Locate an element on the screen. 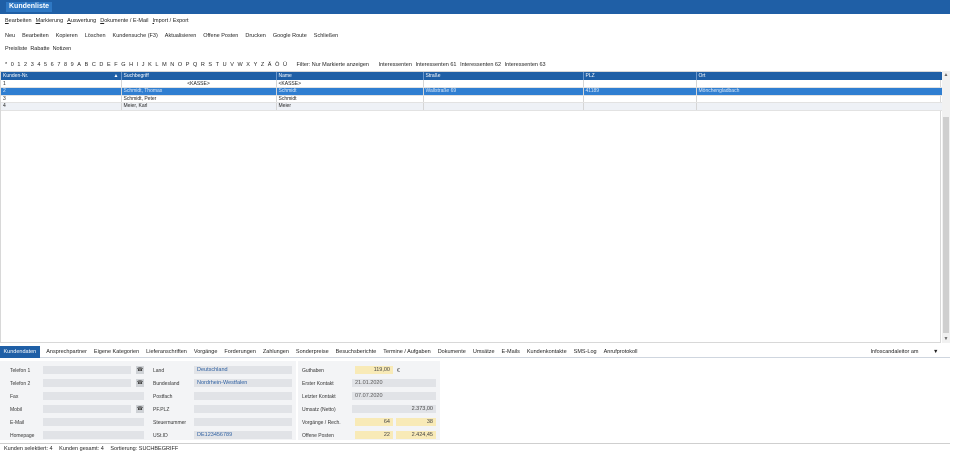 This screenshot has height=454, width=957. info-scan-dropdown: Infoscandaleitor am ▼ is located at coordinates (904, 352).